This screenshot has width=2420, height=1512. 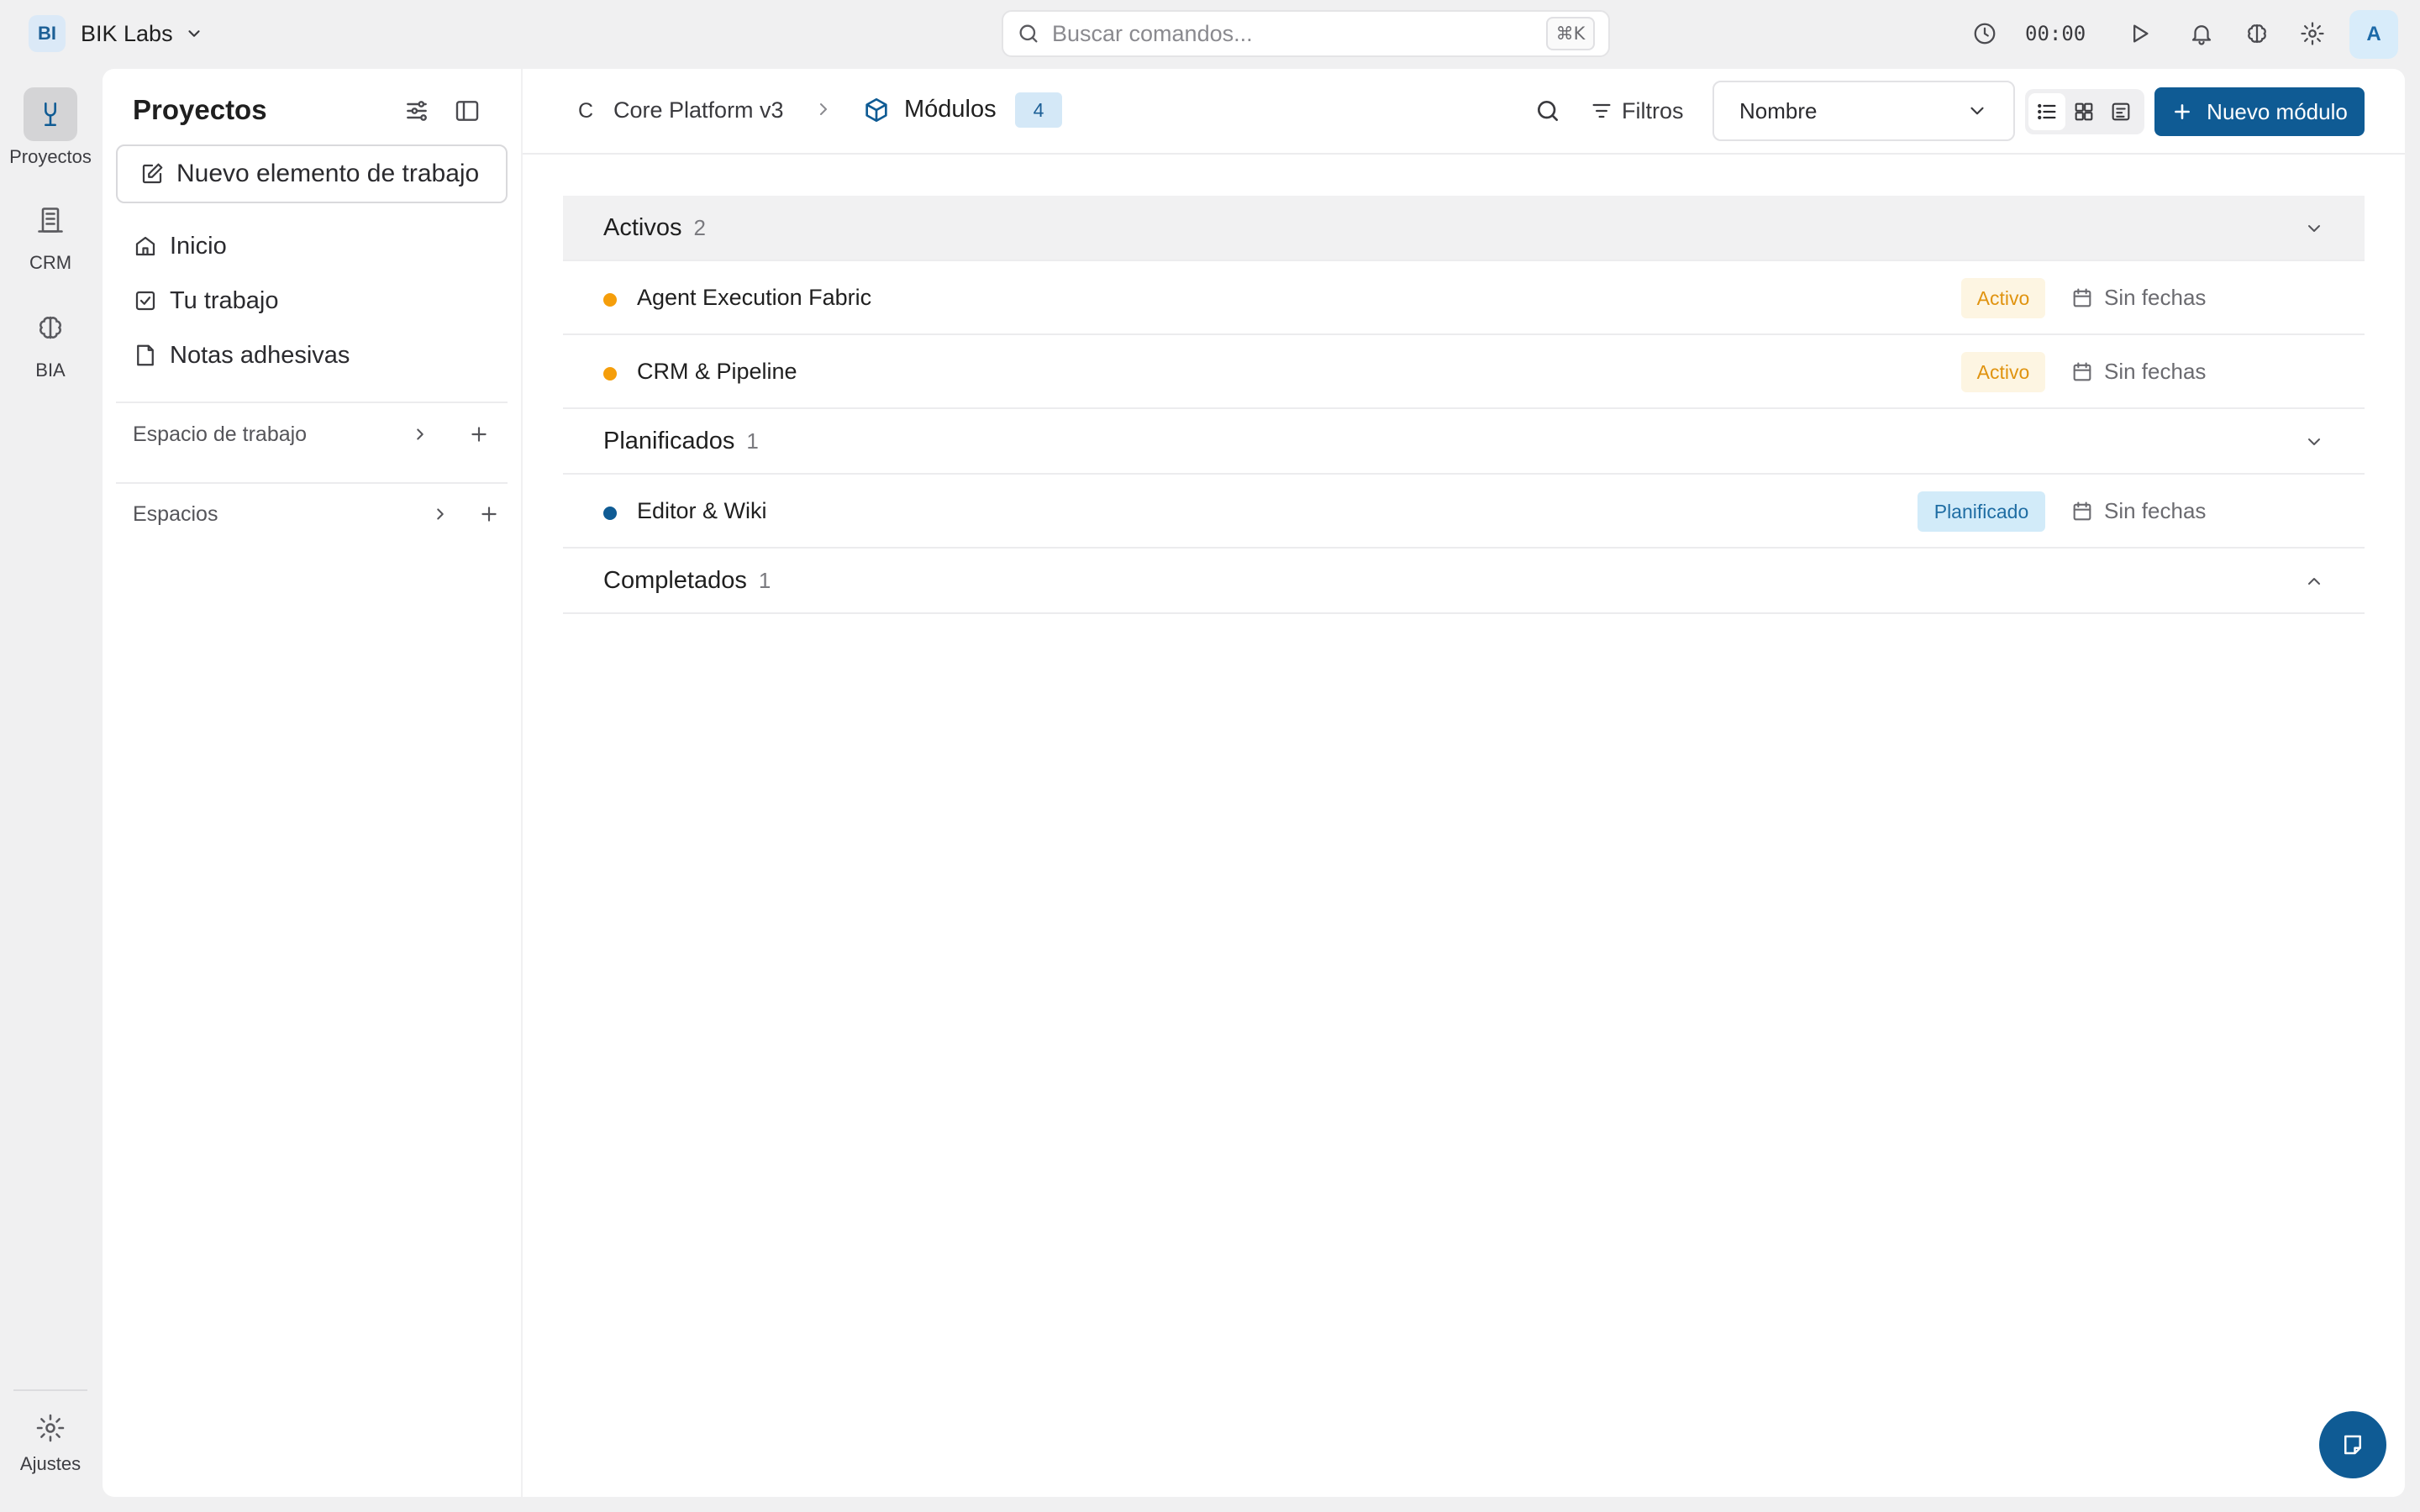 I want to click on sliders-icon, so click(x=417, y=111).